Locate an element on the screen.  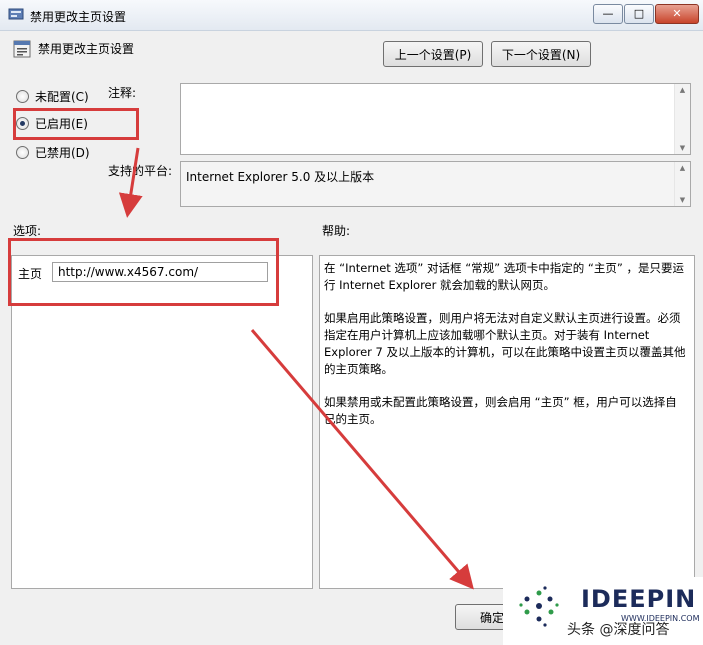
comment-scrollbar: ▲ ▼ is located at coordinates (682, 119).